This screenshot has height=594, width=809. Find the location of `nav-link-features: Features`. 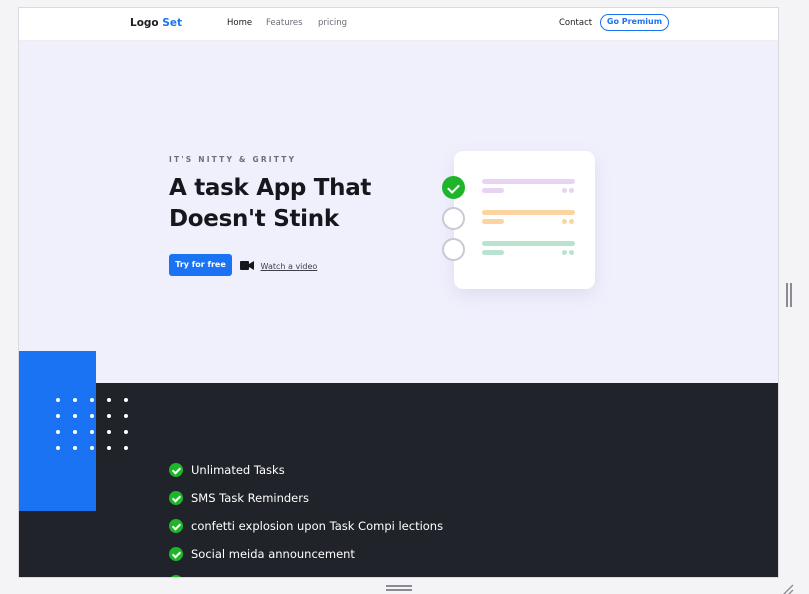

nav-link-features: Features is located at coordinates (284, 23).